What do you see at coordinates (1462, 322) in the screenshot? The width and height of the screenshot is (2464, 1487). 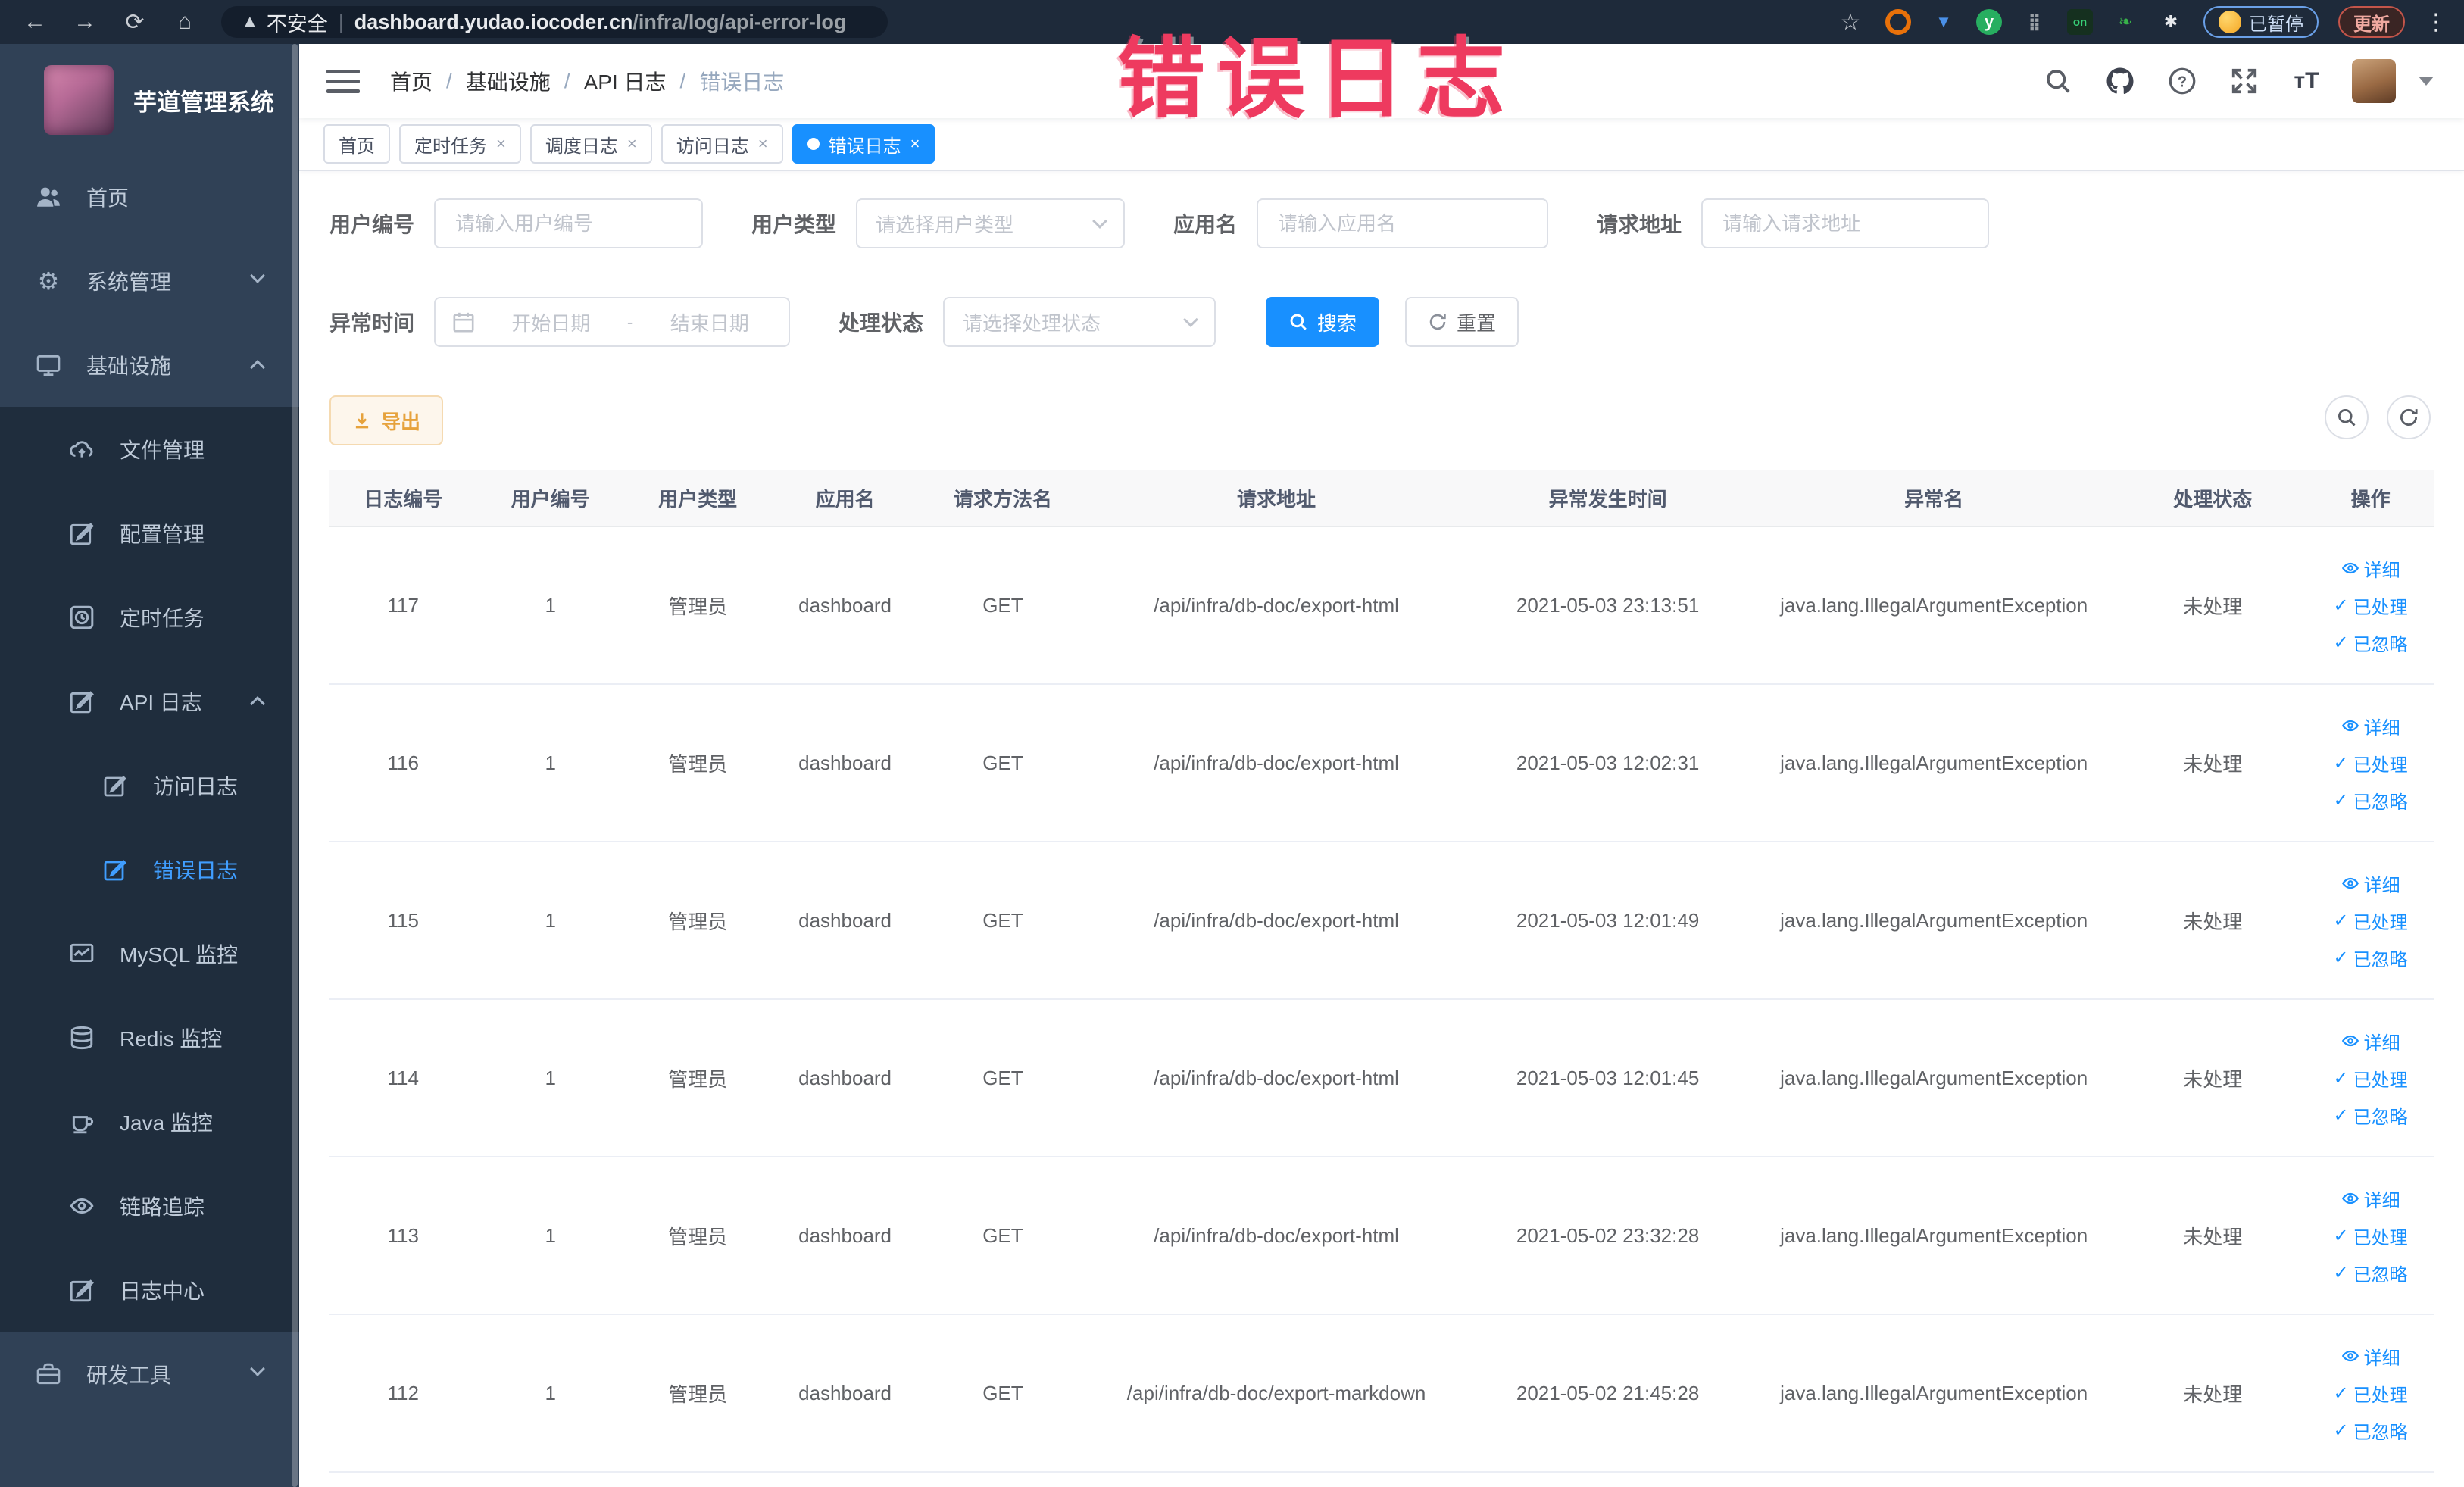 I see `reset-button: 重置` at bounding box center [1462, 322].